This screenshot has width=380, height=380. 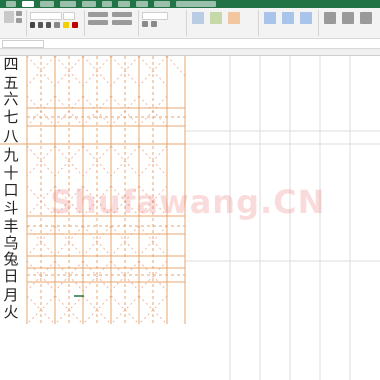 What do you see at coordinates (234, 18) in the screenshot?
I see `cell-styles-icon` at bounding box center [234, 18].